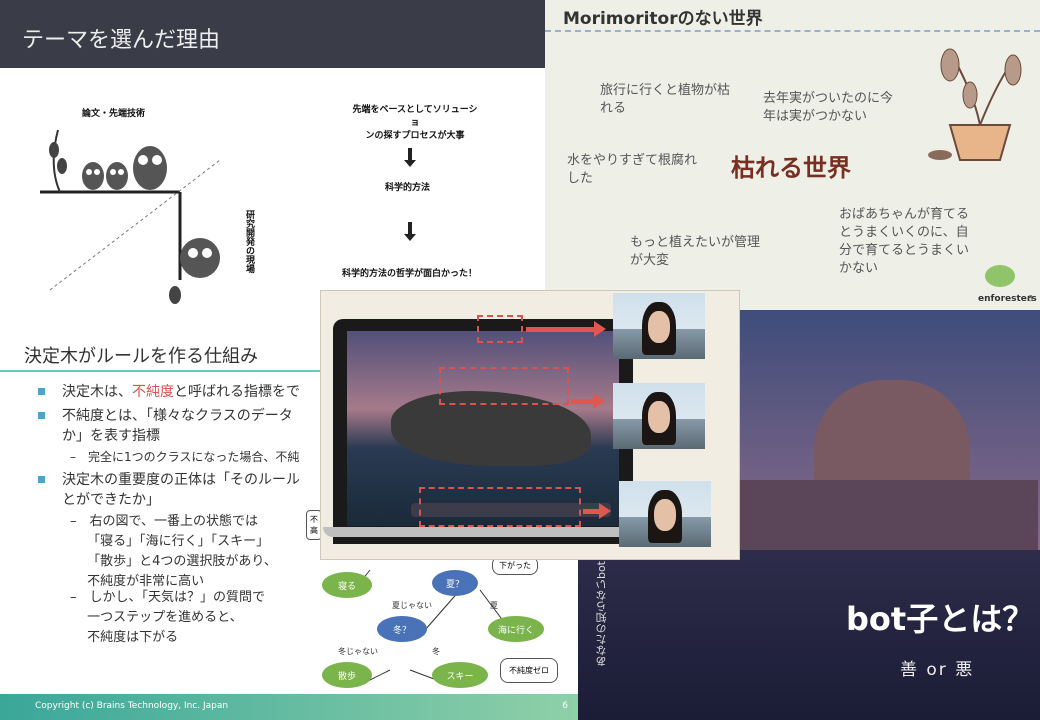 Image resolution: width=1040 pixels, height=720 pixels. What do you see at coordinates (460, 675) in the screenshot?
I see `node-ski: スキー` at bounding box center [460, 675].